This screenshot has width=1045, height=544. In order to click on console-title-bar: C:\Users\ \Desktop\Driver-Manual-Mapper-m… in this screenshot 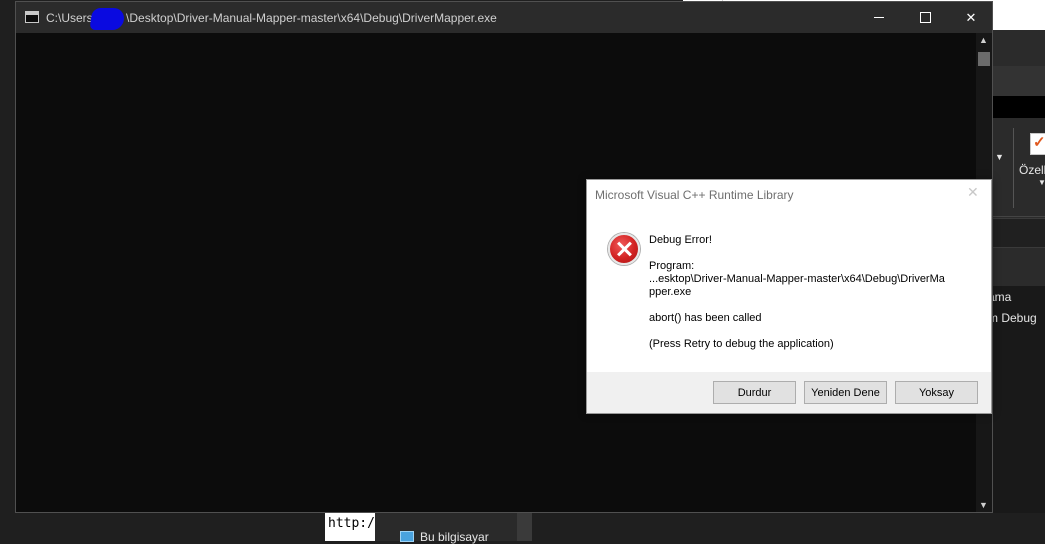, I will do `click(504, 17)`.